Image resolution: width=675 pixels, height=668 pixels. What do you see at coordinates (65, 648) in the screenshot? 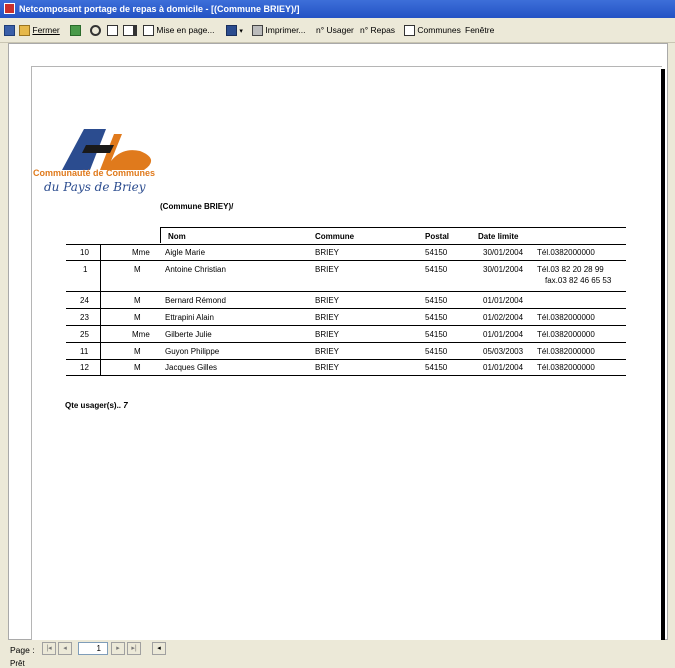
I see `previous-page-button: ◂` at bounding box center [65, 648].